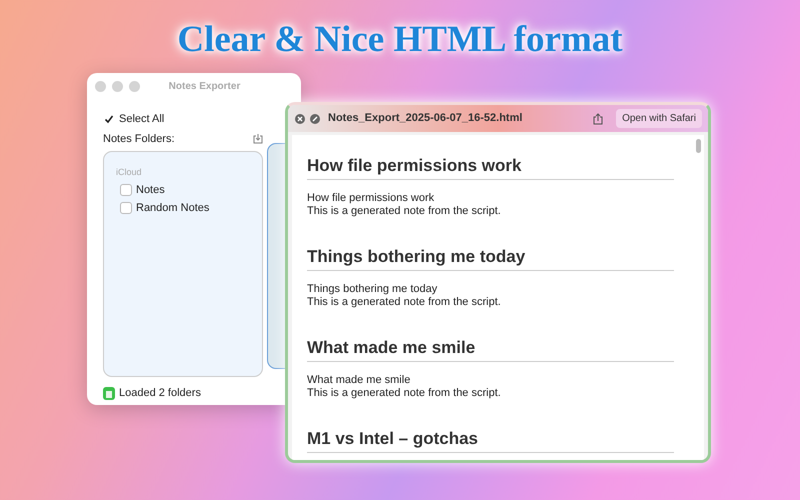 This screenshot has height=500, width=800. I want to click on folders-label: Notes Folders:, so click(139, 139).